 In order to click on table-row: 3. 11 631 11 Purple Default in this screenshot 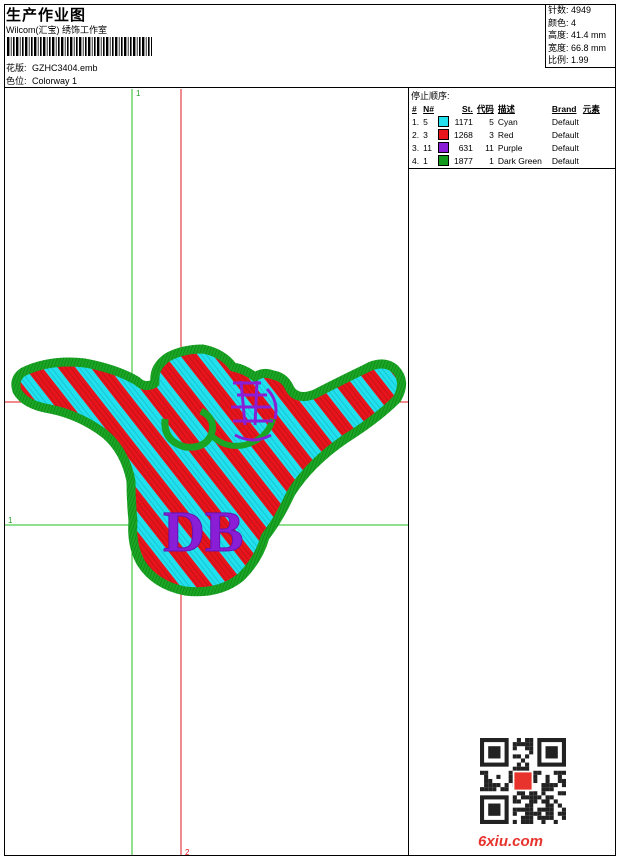, I will do `click(495, 148)`.